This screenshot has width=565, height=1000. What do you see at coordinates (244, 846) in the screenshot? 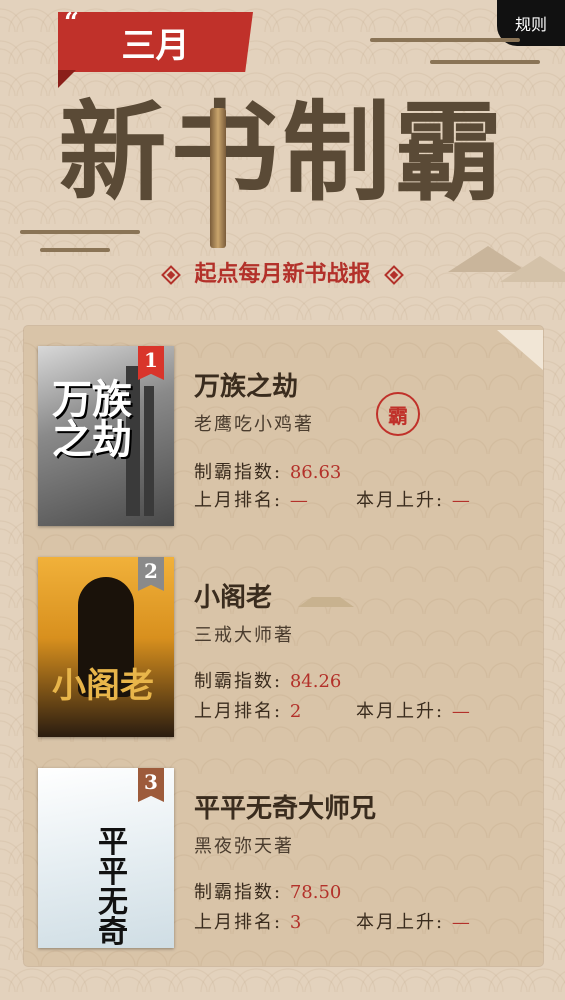
I see `book-author: 黑夜弥天著` at bounding box center [244, 846].